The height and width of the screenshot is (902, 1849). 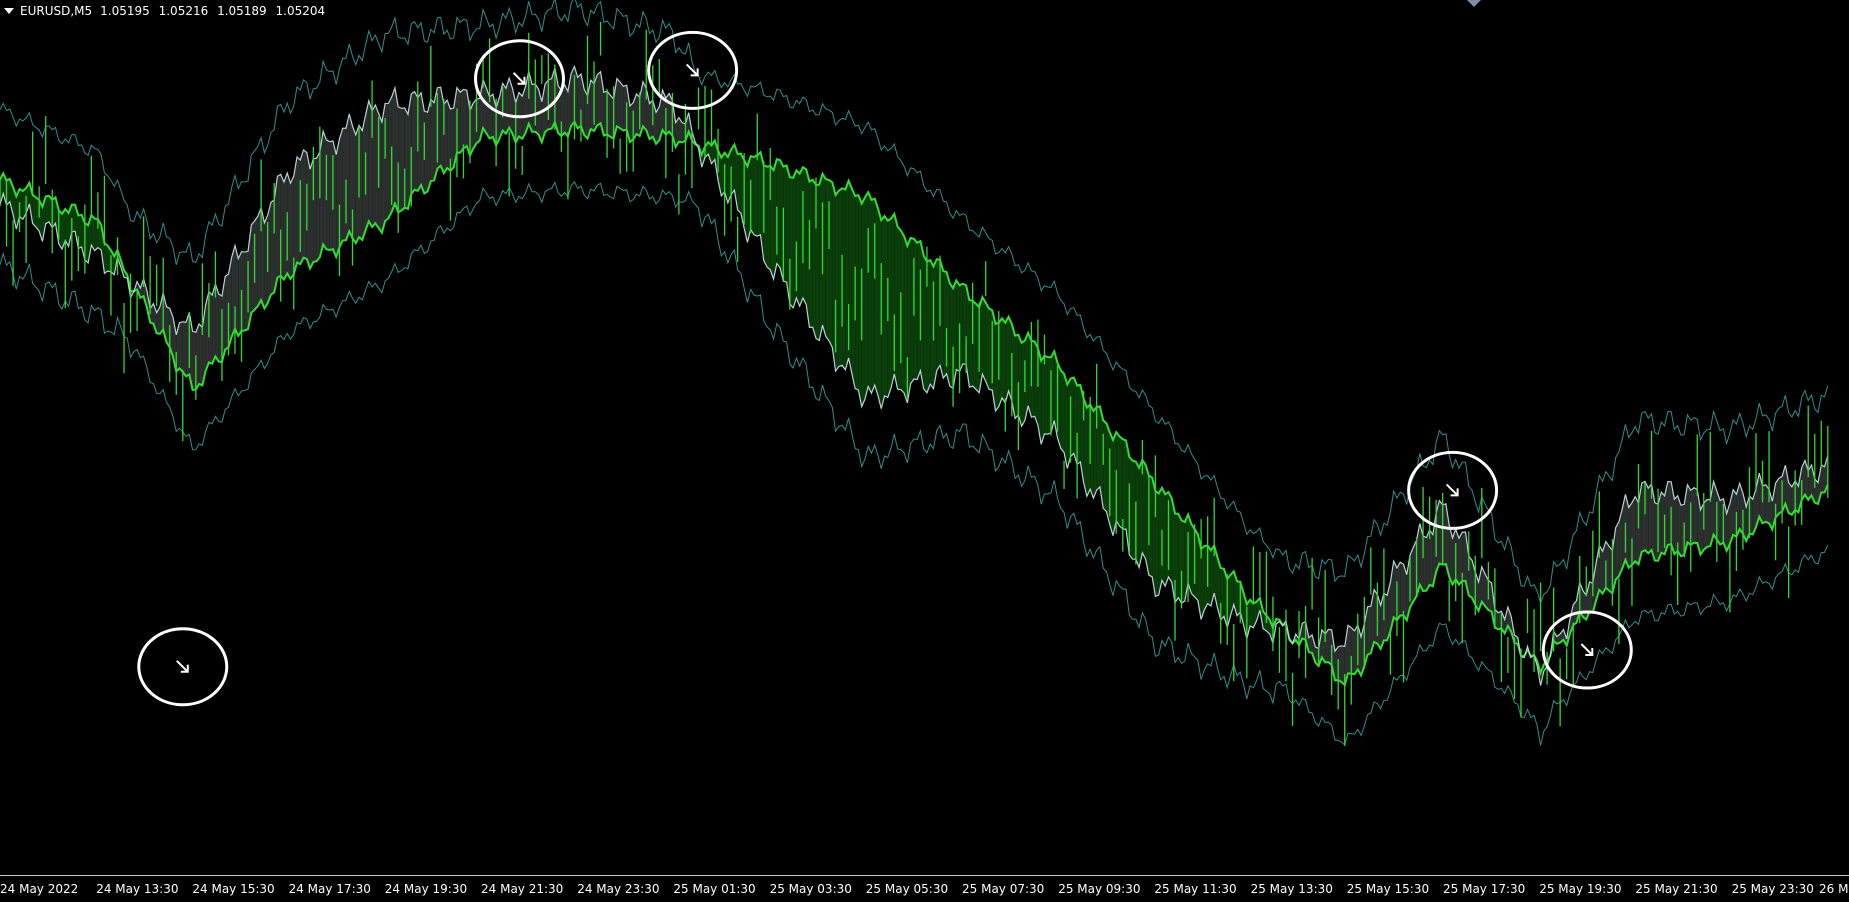 I want to click on time-axis-label: 25 May 23:30, so click(x=1772, y=889).